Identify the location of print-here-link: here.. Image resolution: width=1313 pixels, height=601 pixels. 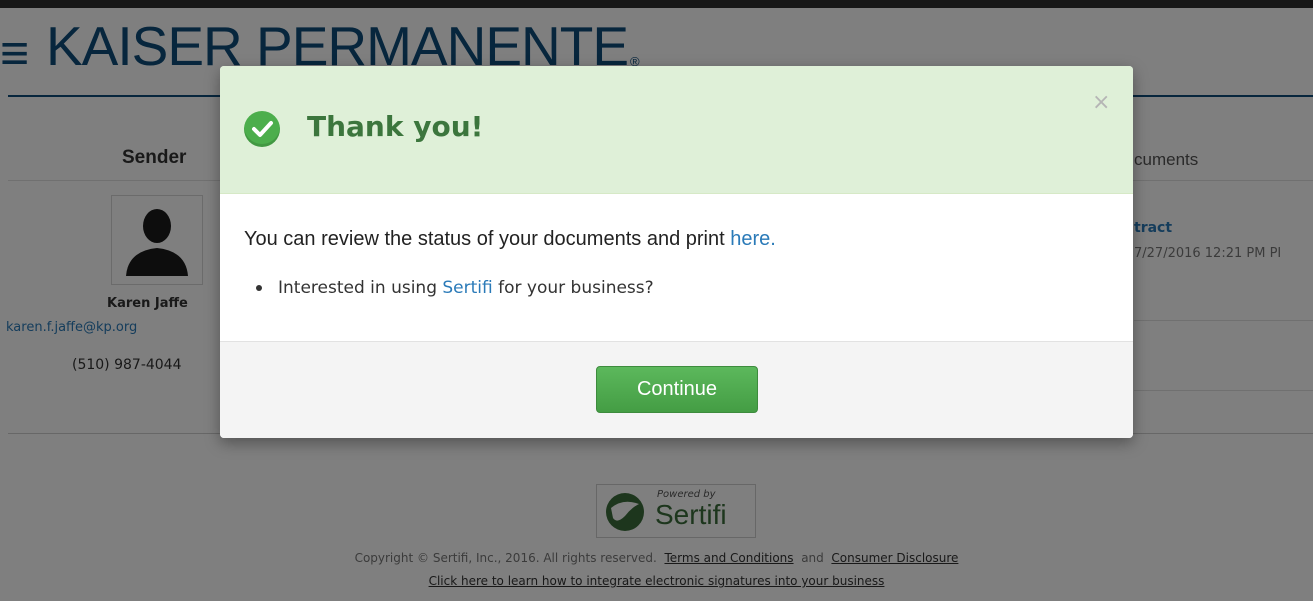
(753, 239).